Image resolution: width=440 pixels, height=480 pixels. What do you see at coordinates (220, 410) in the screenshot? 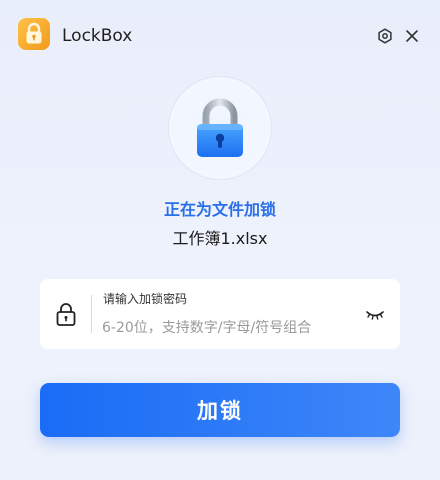
I see `lock-button: 加锁` at bounding box center [220, 410].